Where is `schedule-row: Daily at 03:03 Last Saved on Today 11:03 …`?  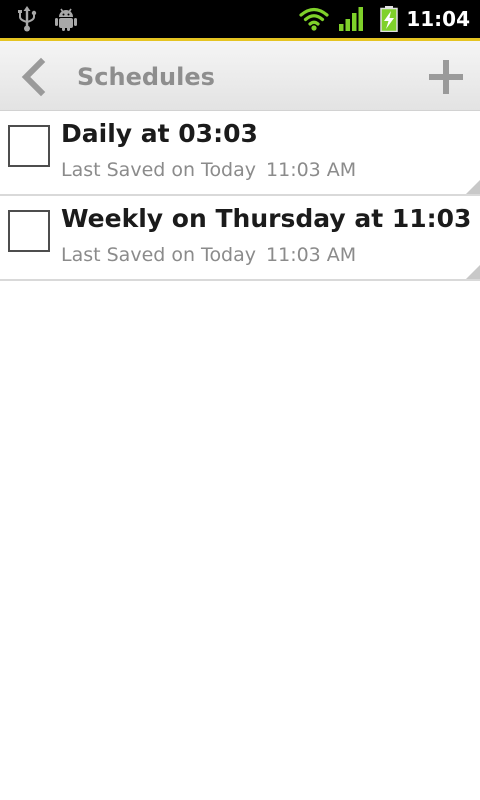
schedule-row: Daily at 03:03 Last Saved on Today 11:03 … is located at coordinates (240, 153).